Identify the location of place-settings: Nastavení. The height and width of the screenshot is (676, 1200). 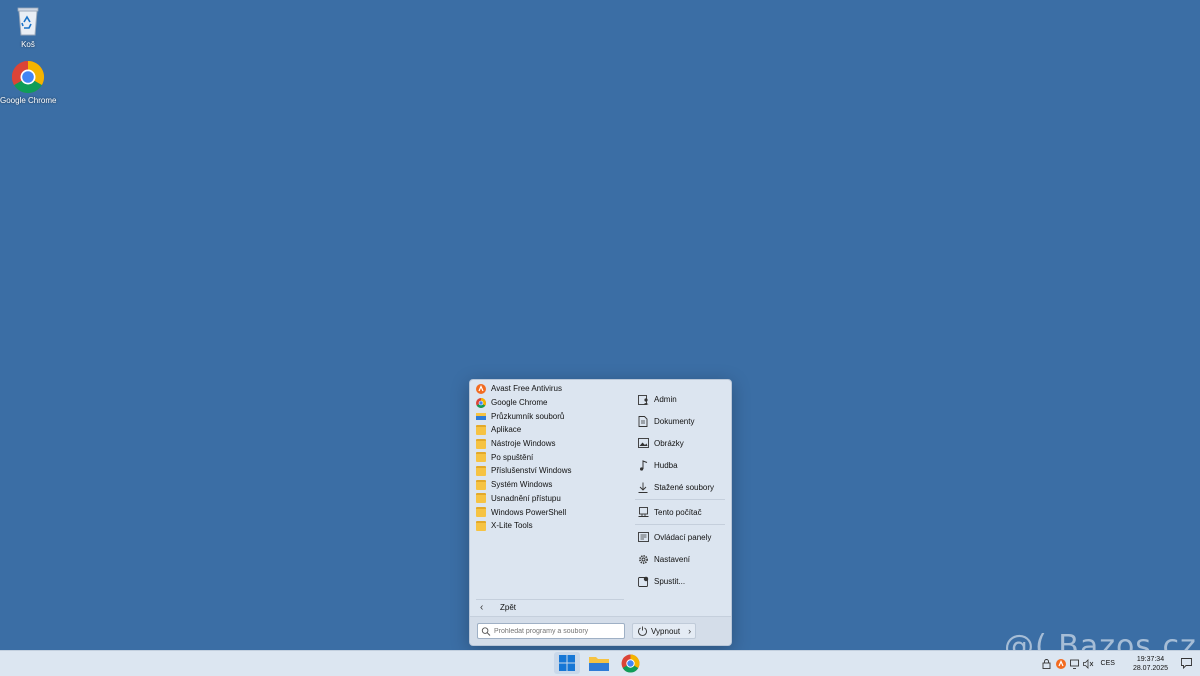
(679, 559).